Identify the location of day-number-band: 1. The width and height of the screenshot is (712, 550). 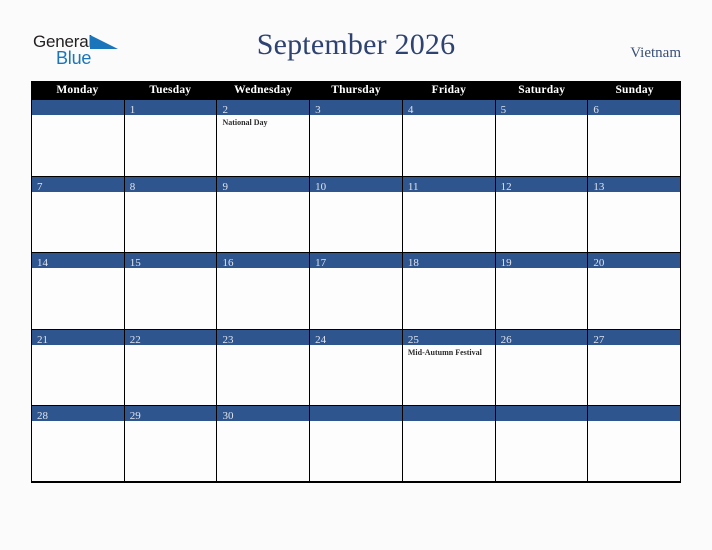
(170, 108).